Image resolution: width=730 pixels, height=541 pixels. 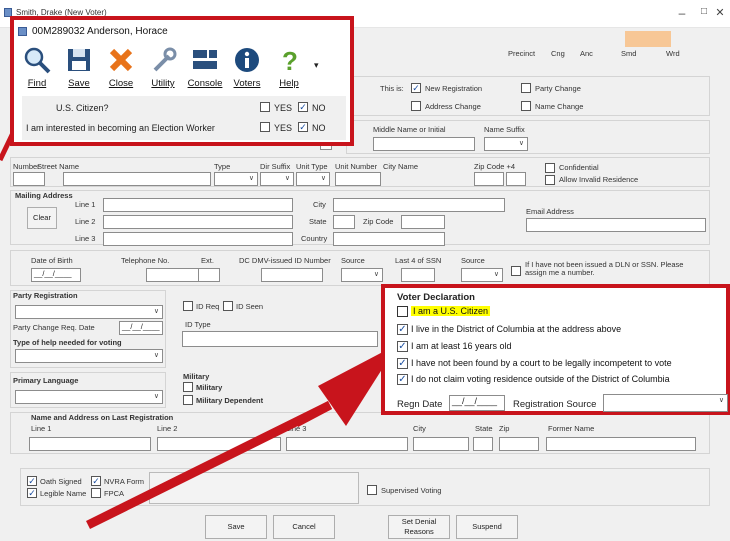 I want to click on regn-date-label: Regn Date, so click(x=420, y=404).